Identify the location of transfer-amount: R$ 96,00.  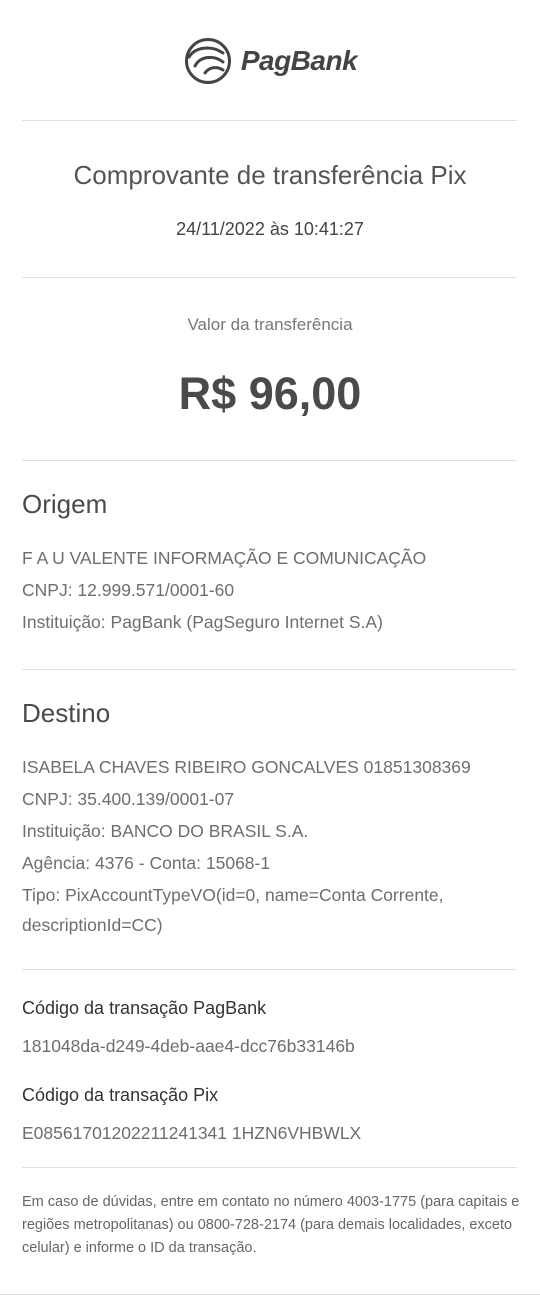
(270, 393).